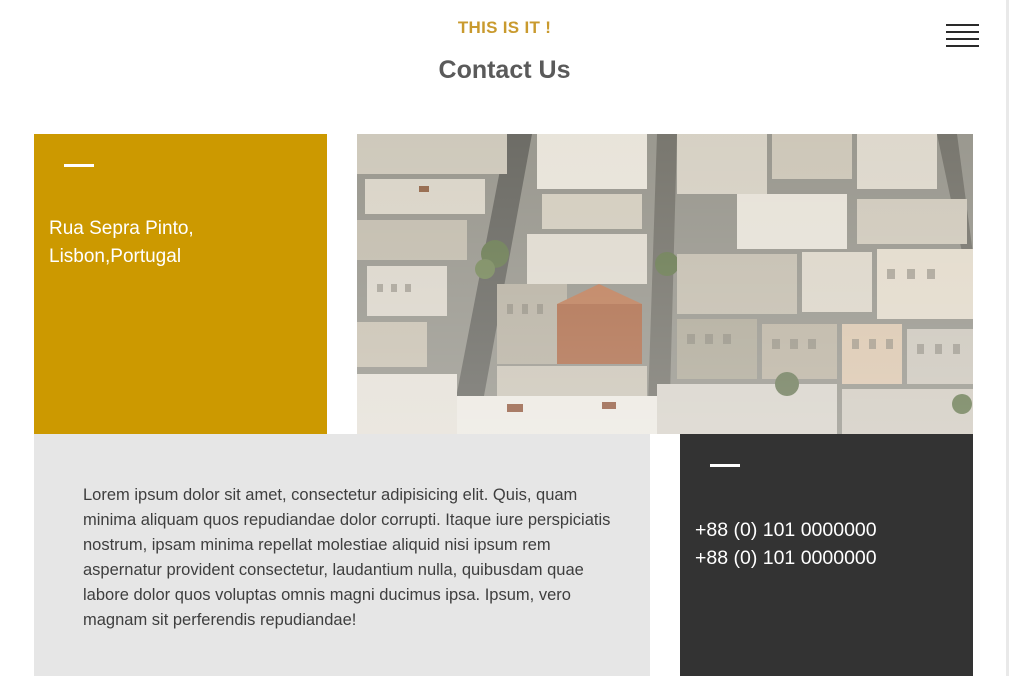  Describe the element at coordinates (962, 25) in the screenshot. I see `menu-bar-top` at that location.